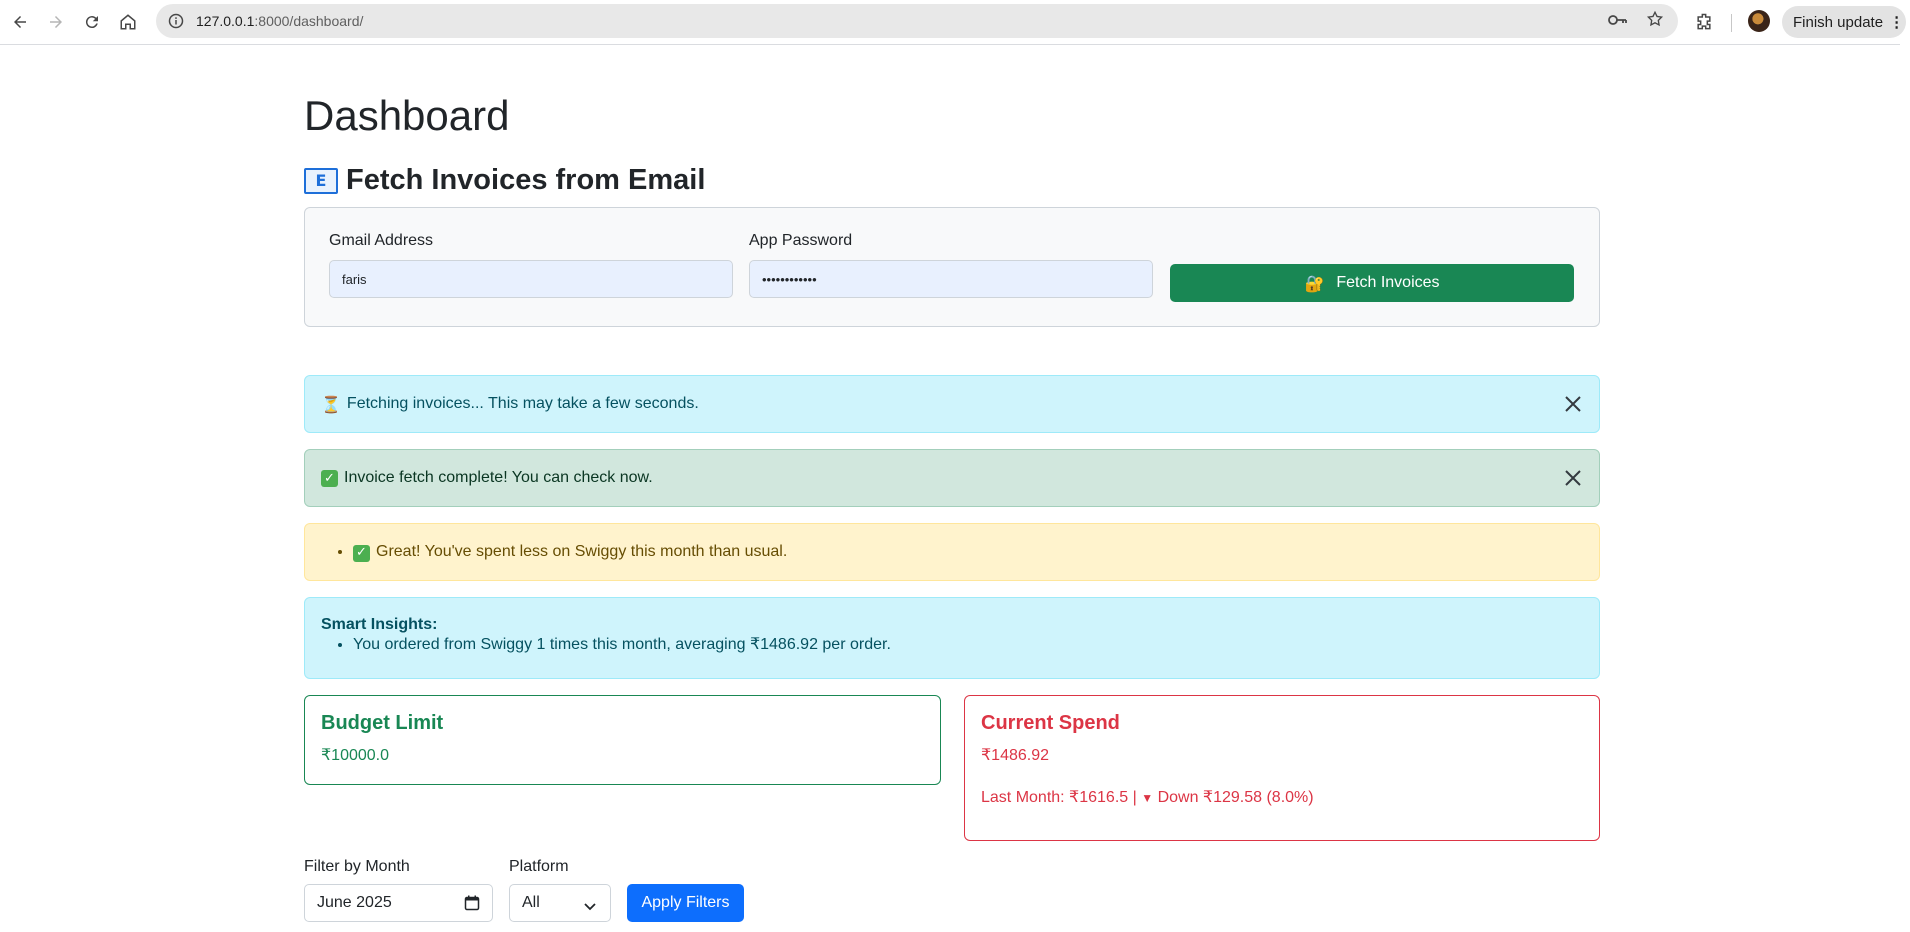 The image size is (1910, 932). I want to click on last-month-text: Last Month: ₹1616.5 |, so click(1059, 797).